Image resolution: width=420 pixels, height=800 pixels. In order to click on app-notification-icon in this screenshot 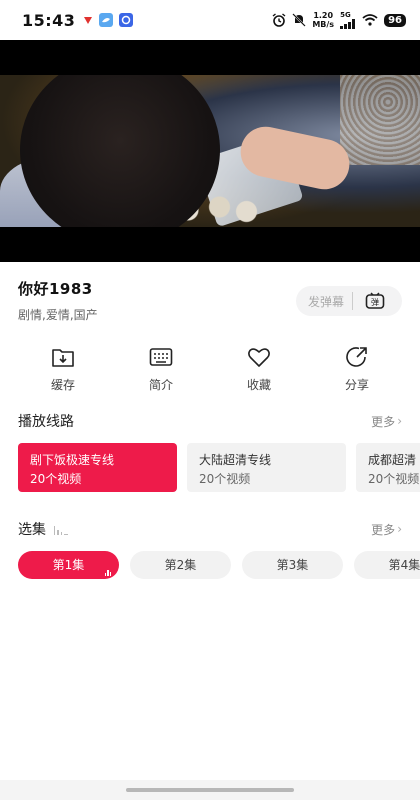, I will do `click(126, 20)`.